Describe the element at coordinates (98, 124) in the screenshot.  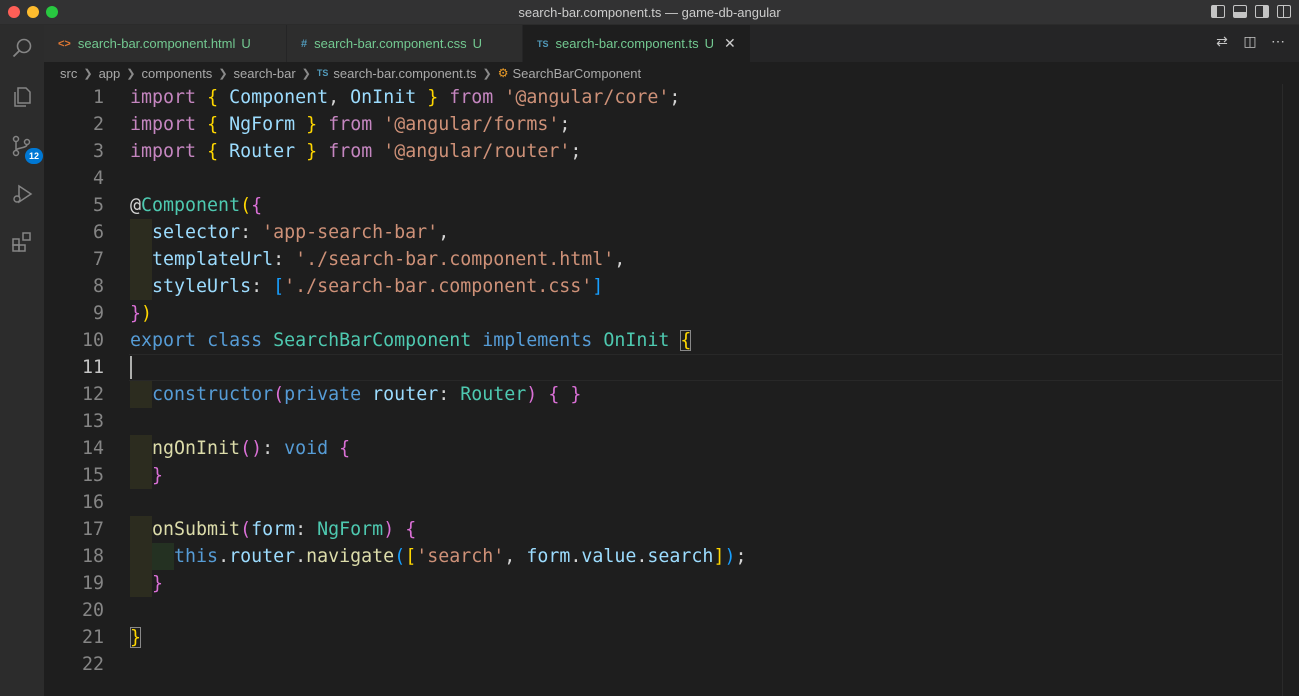
I see `line-number: 2` at that location.